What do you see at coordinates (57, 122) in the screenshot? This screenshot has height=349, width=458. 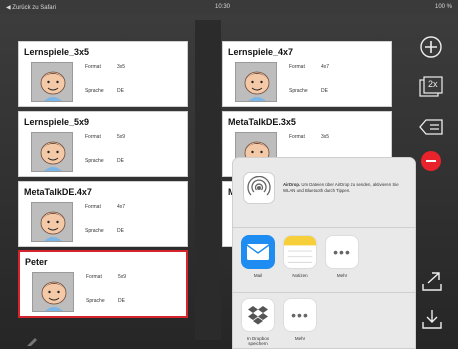 I see `board-title: Lernspiele_5x9` at bounding box center [57, 122].